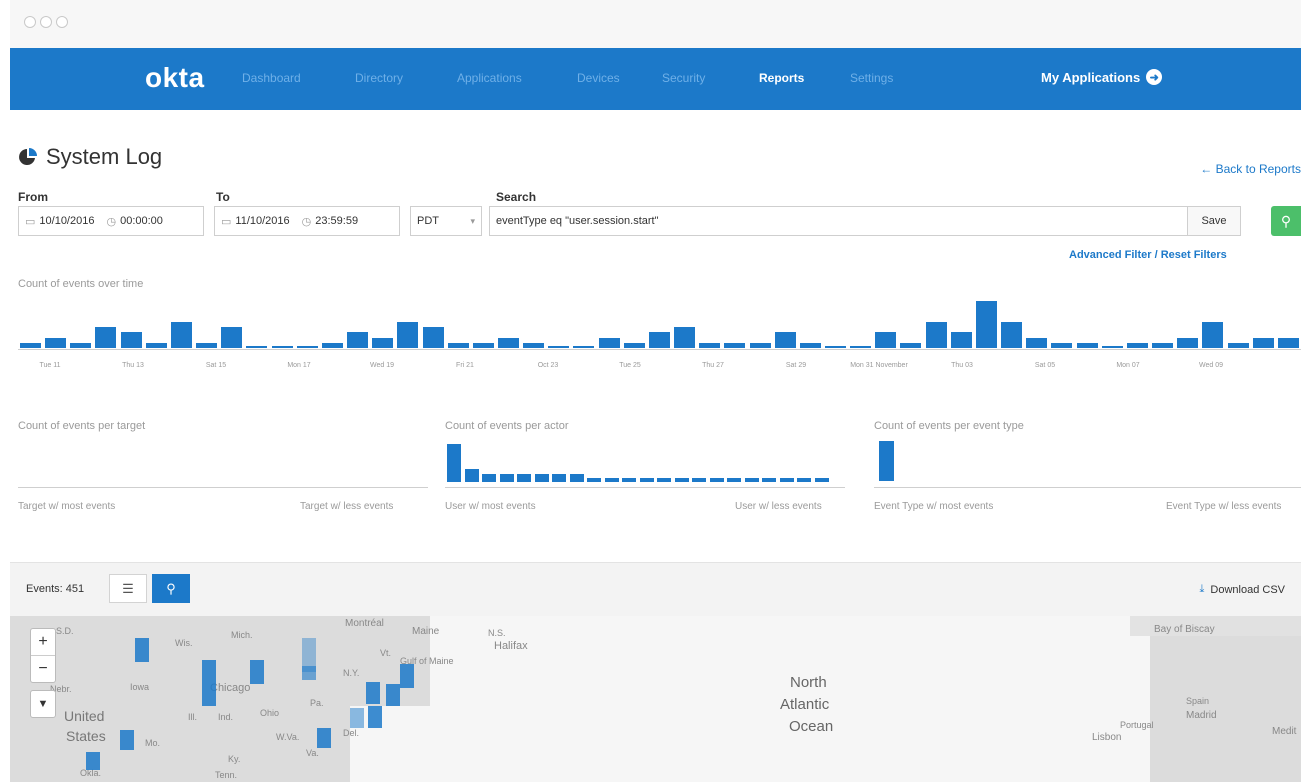 Image resolution: width=1301 pixels, height=782 pixels. I want to click on timezone-select: PDT ▾, so click(446, 221).